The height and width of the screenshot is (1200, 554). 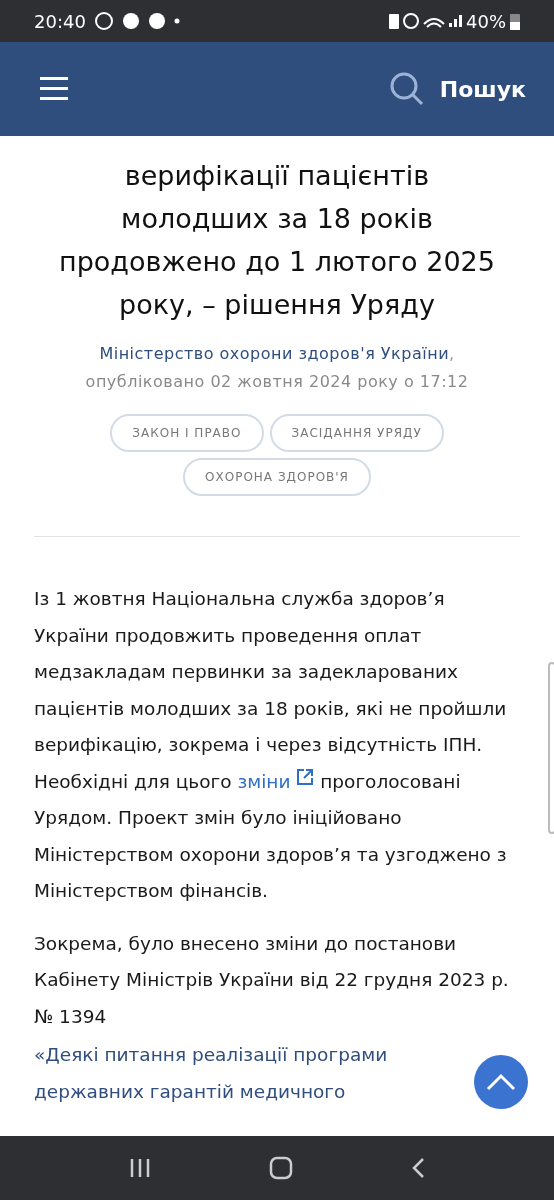 What do you see at coordinates (418, 1168) in the screenshot?
I see `back-icon` at bounding box center [418, 1168].